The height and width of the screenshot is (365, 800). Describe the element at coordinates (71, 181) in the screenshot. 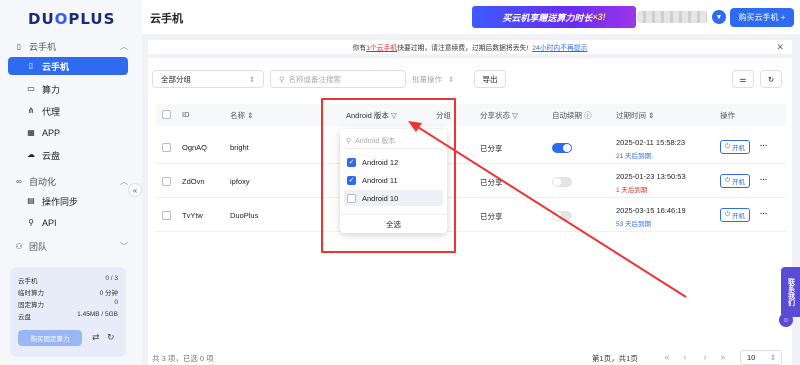

I see `nav-group-automation: ∞ 自动化 ︿` at that location.